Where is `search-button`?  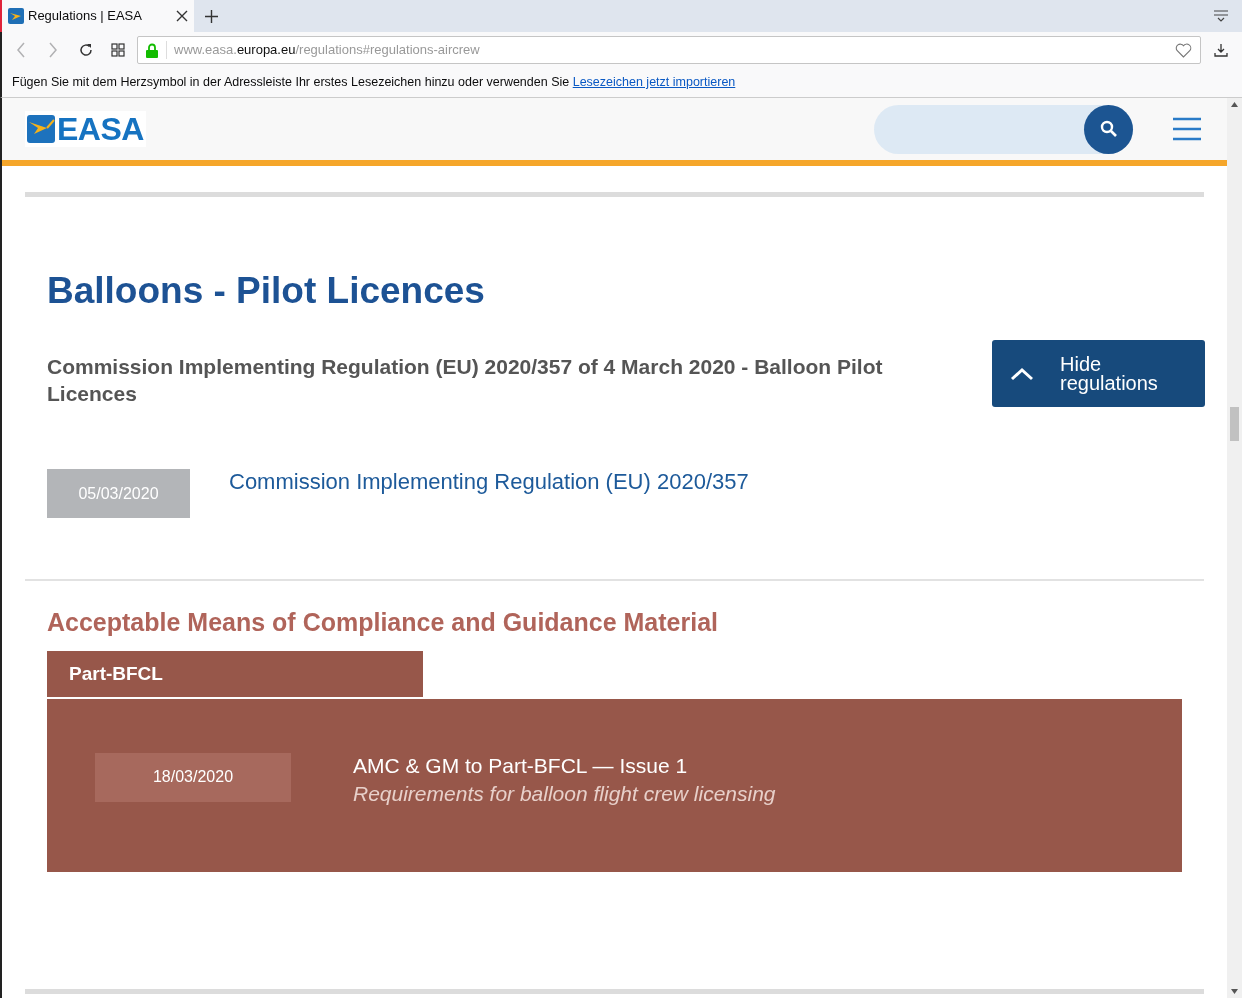
search-button is located at coordinates (1108, 129).